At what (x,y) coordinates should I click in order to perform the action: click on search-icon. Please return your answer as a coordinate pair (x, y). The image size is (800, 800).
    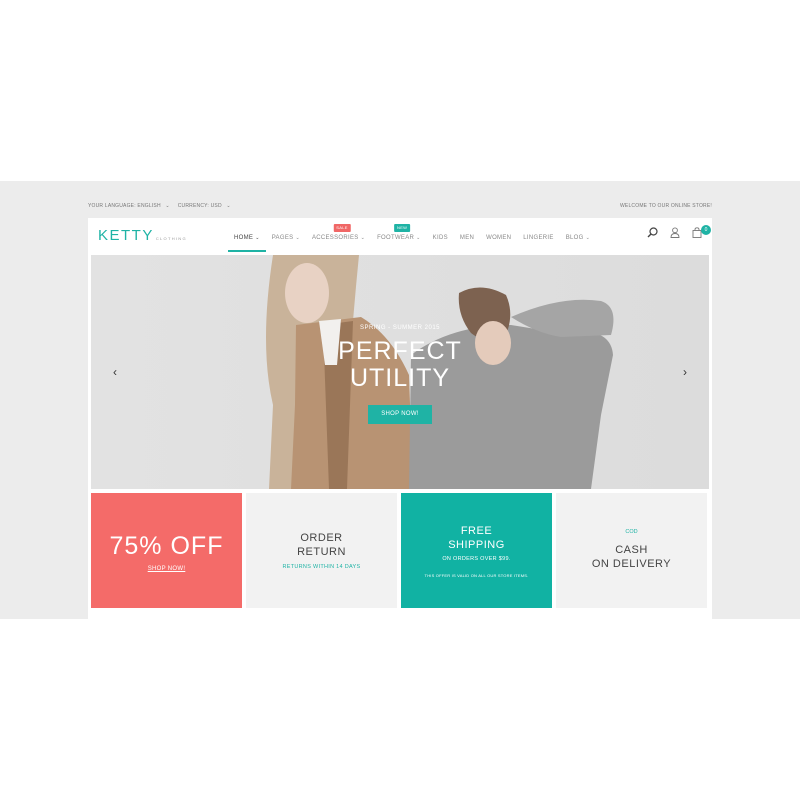
    Looking at the image, I should click on (652, 232).